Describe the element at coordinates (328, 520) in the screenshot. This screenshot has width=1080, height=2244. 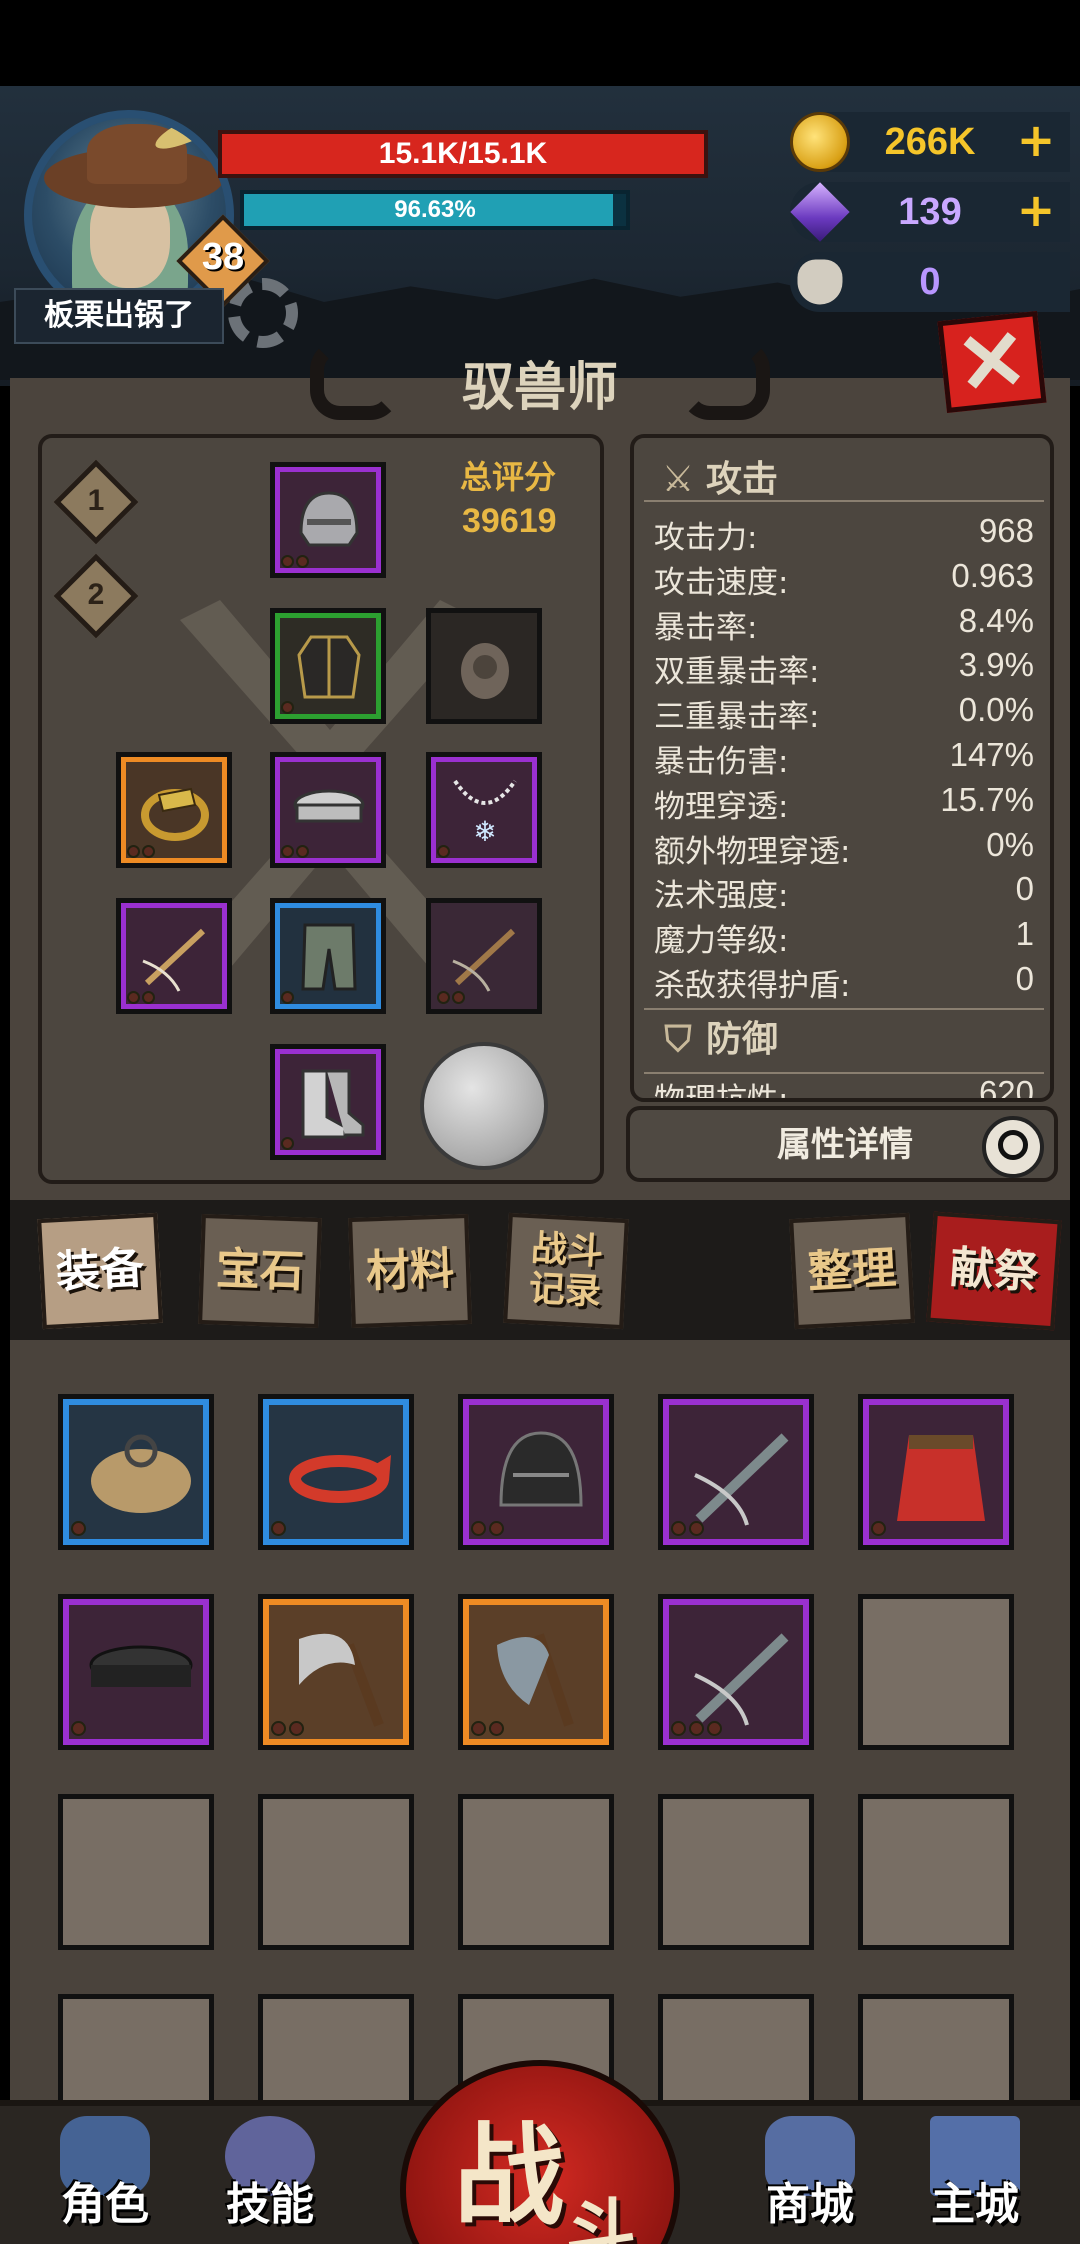
I see `slot-helmet` at that location.